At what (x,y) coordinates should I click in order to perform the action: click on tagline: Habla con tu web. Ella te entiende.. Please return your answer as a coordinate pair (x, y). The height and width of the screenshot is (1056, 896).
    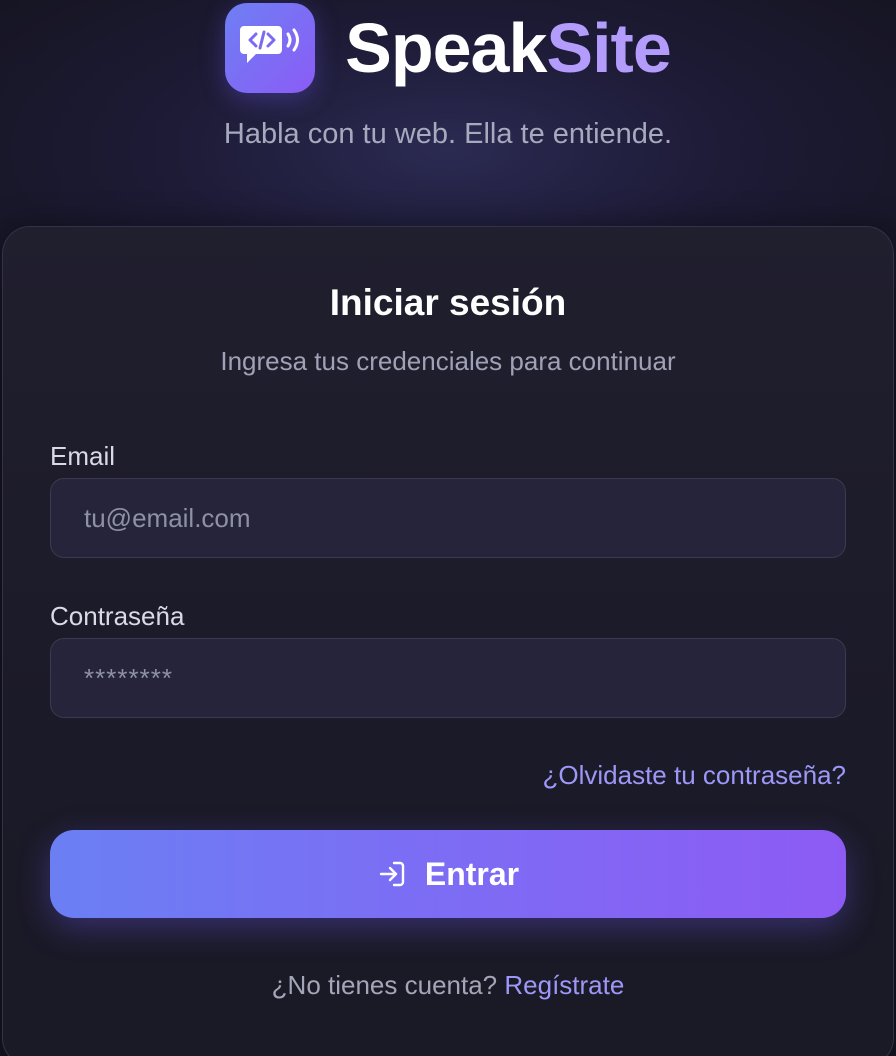
    Looking at the image, I should click on (448, 134).